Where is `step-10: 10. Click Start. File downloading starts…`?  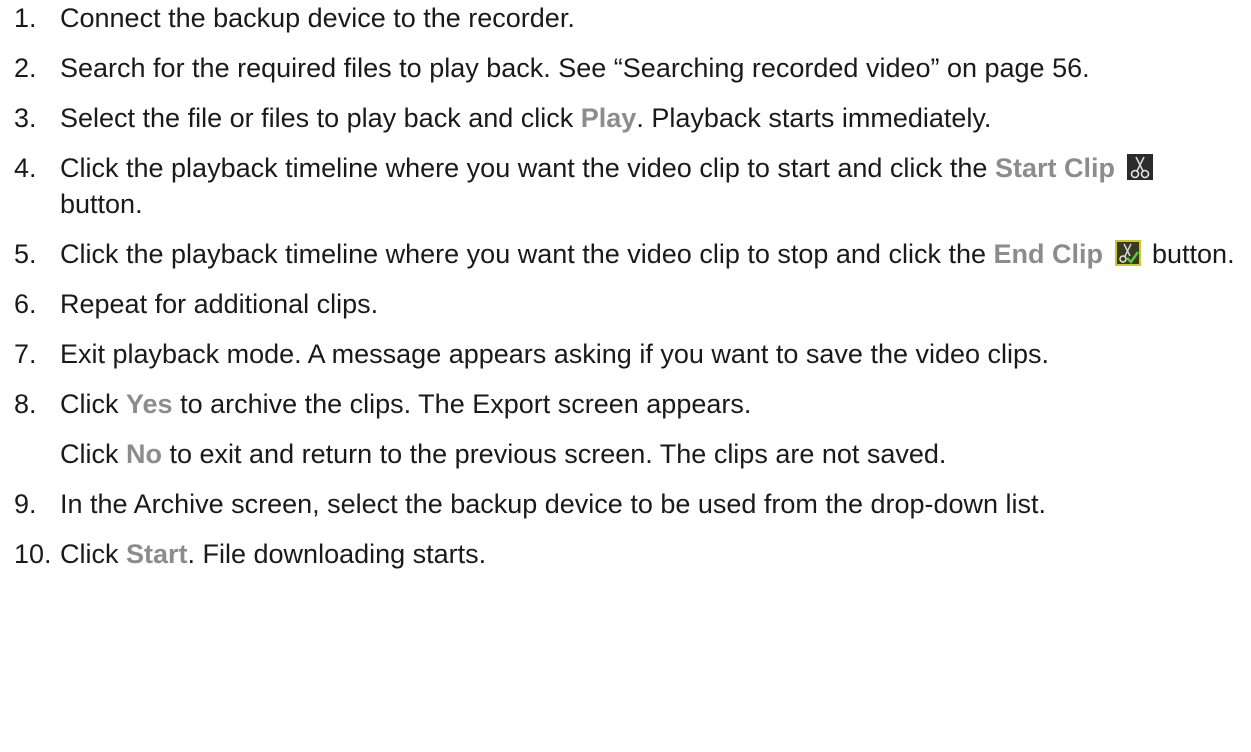
step-10: 10. Click Start. File downloading starts… is located at coordinates (629, 554).